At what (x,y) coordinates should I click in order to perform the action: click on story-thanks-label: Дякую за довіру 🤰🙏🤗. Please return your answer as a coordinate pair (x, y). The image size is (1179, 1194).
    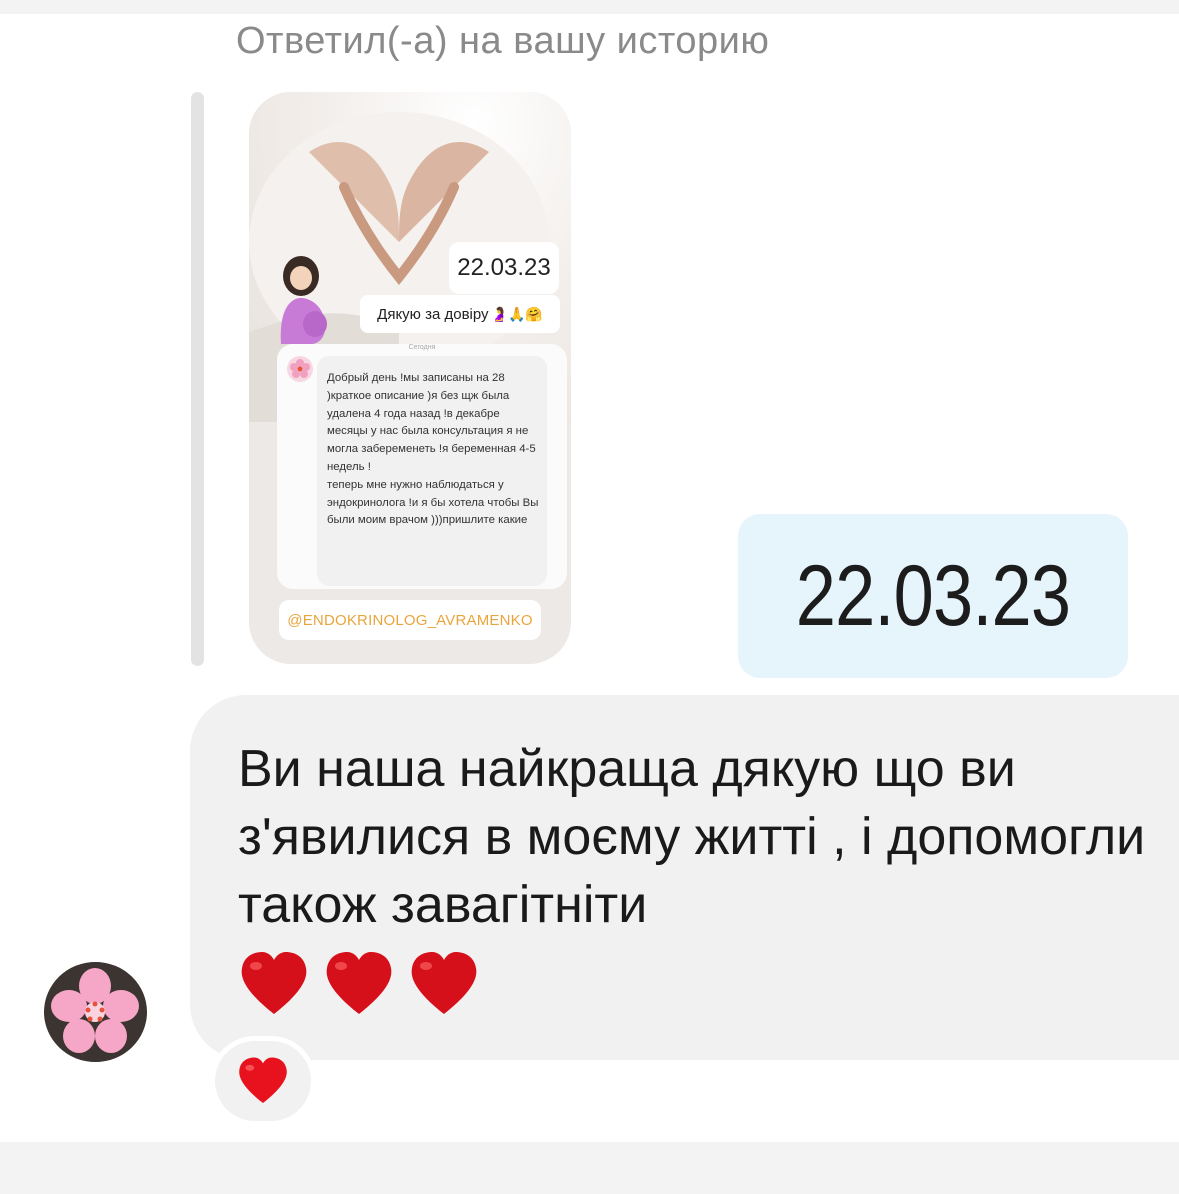
    Looking at the image, I should click on (460, 314).